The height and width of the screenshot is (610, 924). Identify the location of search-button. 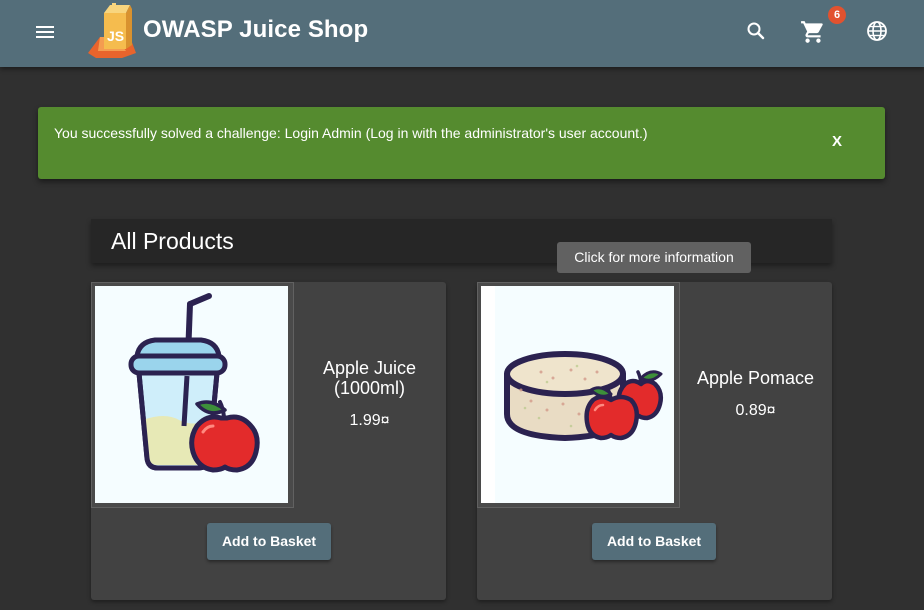
(756, 31).